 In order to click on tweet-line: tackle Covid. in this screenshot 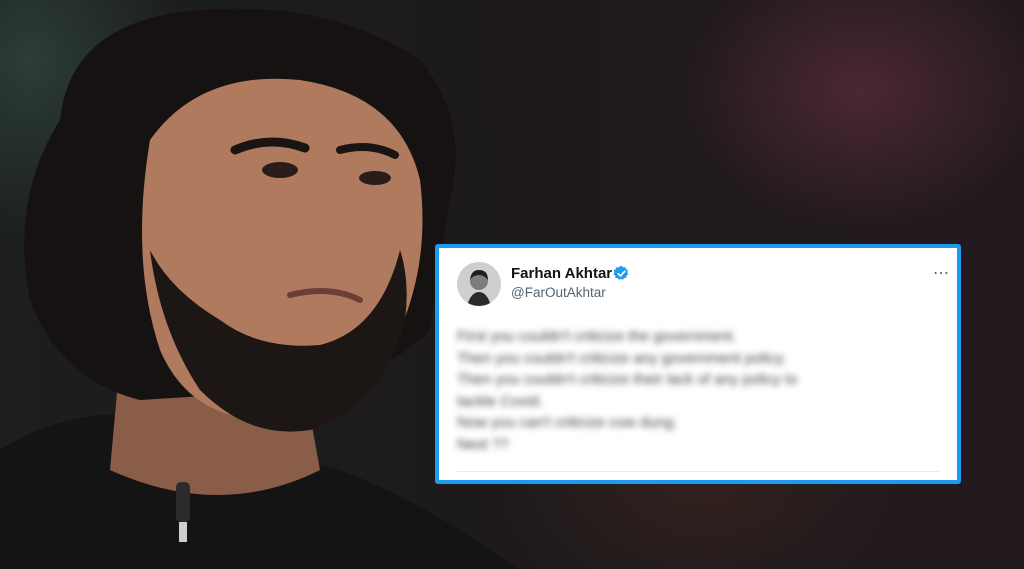, I will do `click(500, 401)`.